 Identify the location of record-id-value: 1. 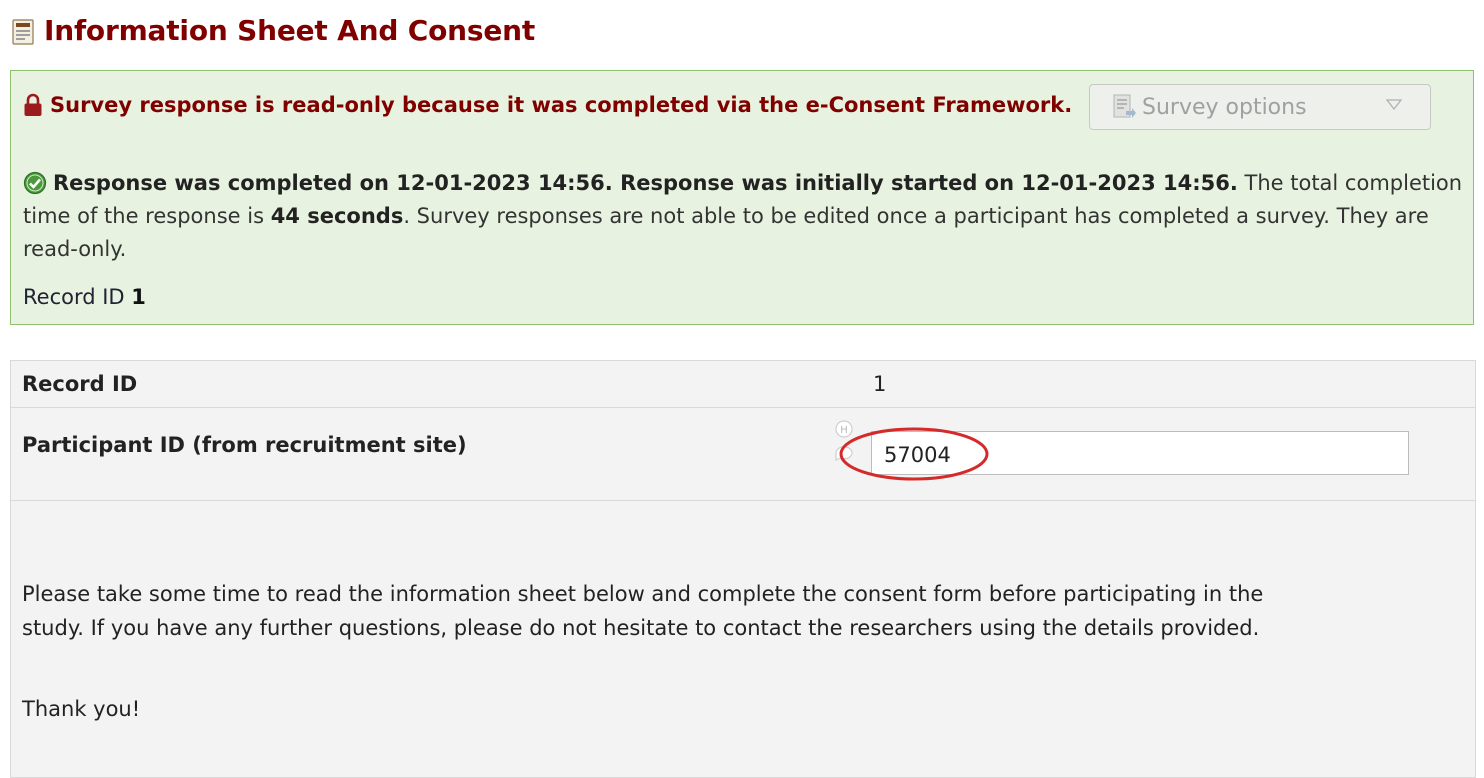
(880, 384).